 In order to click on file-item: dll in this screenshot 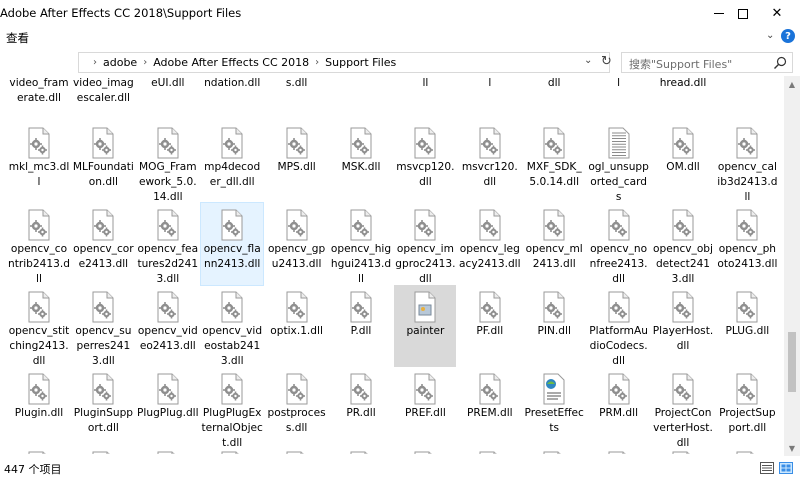, I will do `click(554, 83)`.